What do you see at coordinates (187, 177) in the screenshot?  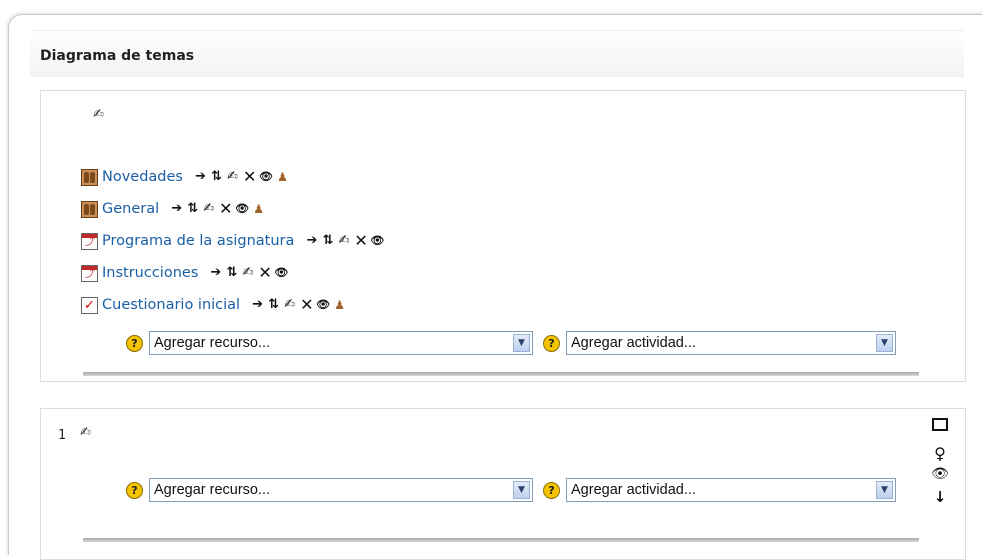 I see `resource-row: Novedades ➔ ⇅ ✍ ✕ 👁 ♟` at bounding box center [187, 177].